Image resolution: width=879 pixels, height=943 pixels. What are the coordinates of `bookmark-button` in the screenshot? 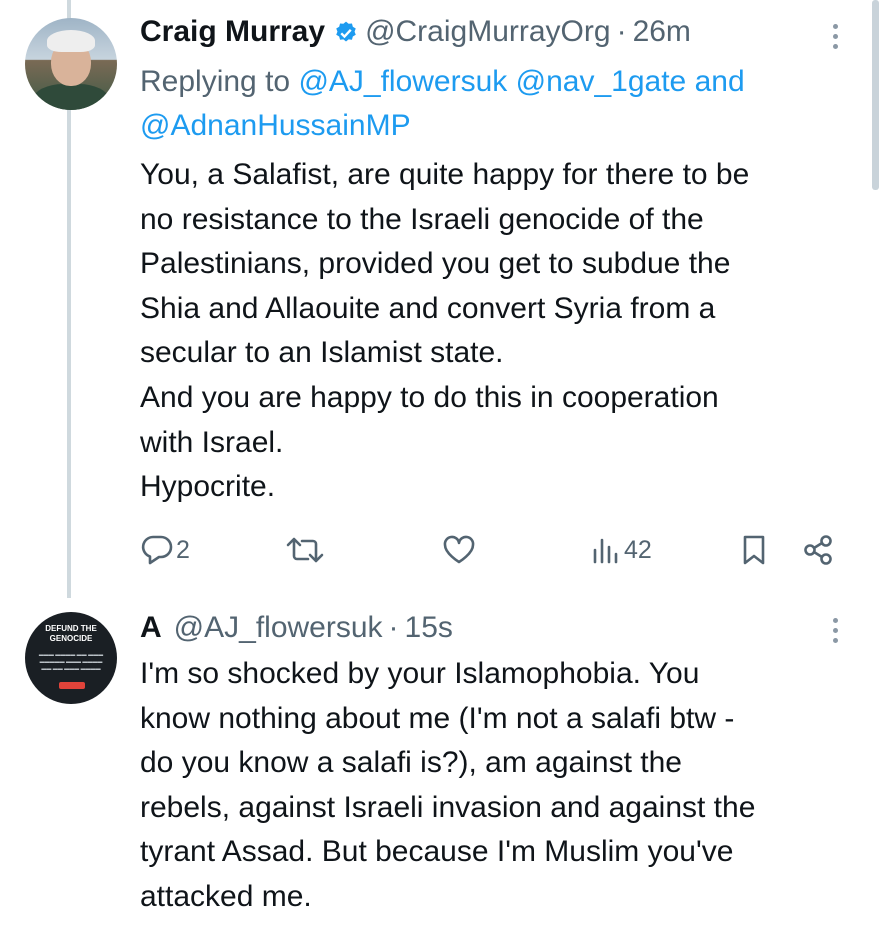 It's located at (754, 550).